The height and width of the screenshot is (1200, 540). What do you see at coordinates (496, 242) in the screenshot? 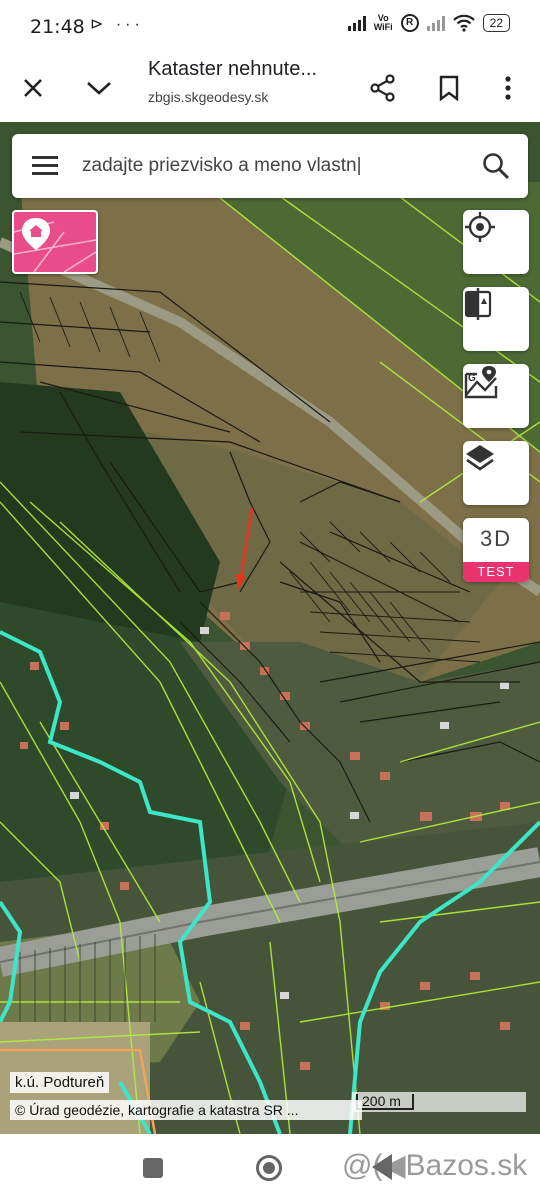
I see `geolocate-button` at bounding box center [496, 242].